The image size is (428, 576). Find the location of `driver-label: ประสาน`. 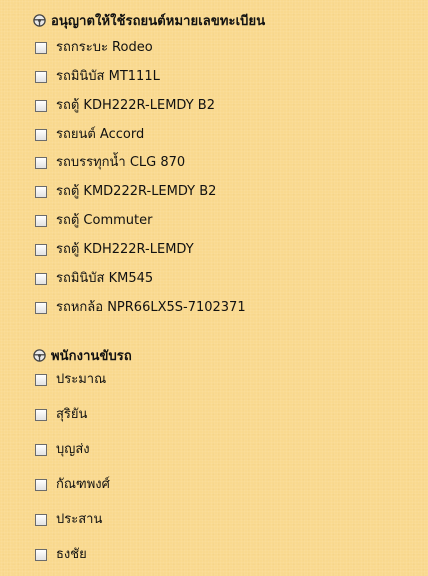

driver-label: ประสาน is located at coordinates (79, 519).